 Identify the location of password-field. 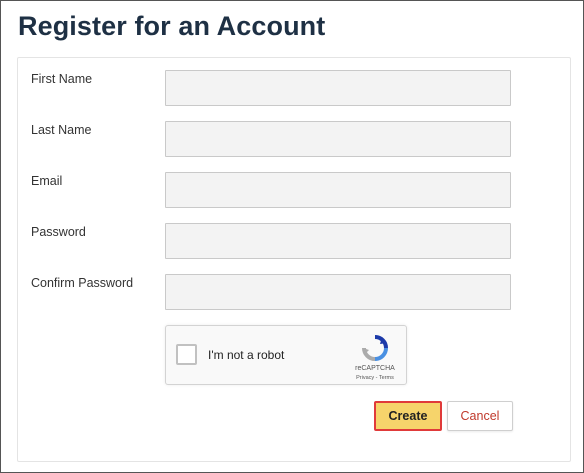
(338, 241).